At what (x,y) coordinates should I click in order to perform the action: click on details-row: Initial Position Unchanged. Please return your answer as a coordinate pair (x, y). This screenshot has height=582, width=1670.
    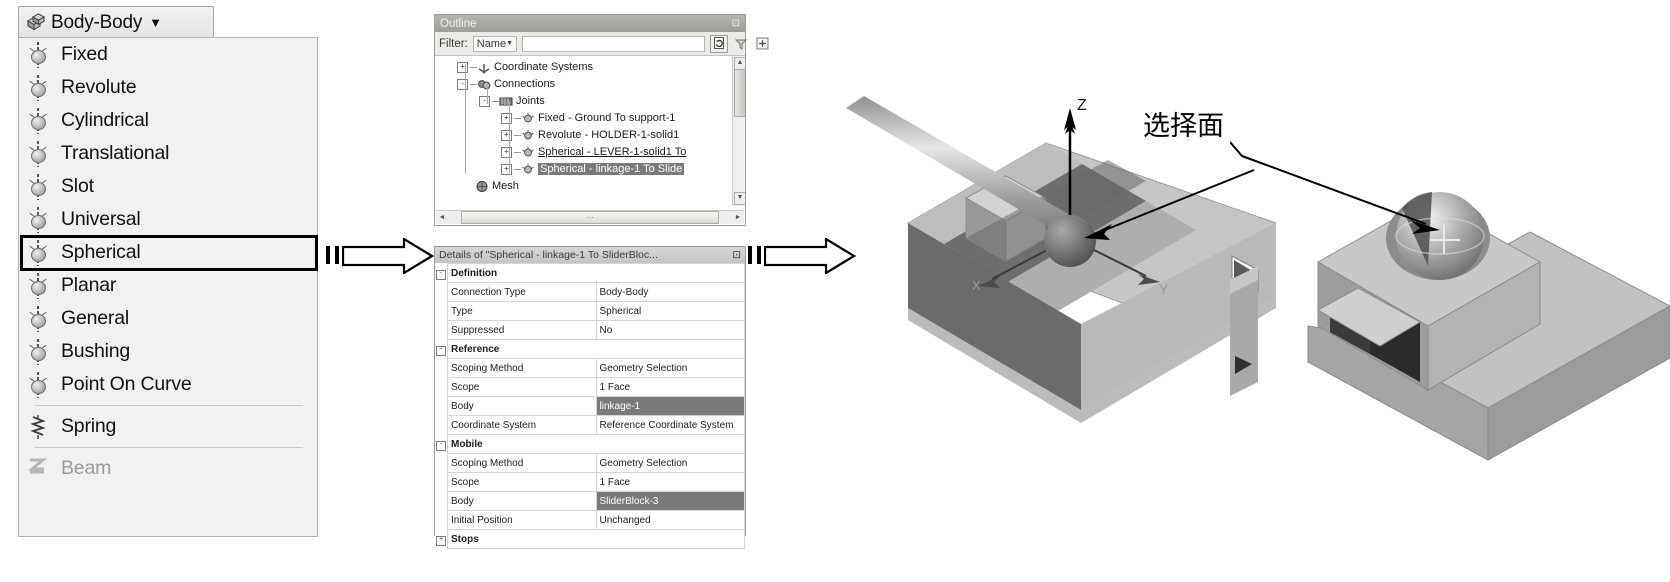
    Looking at the image, I should click on (590, 520).